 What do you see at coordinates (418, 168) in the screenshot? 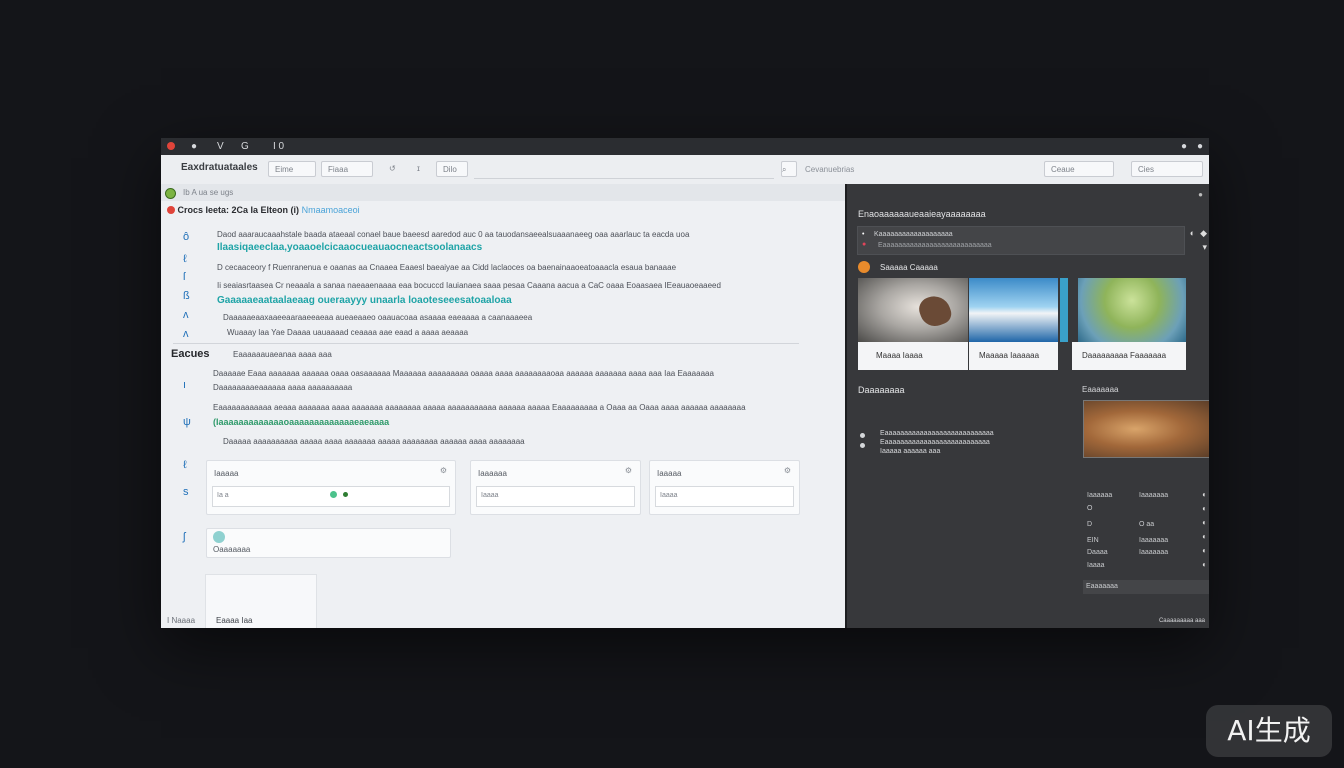
I see `separator-icon: ɪ` at bounding box center [418, 168].